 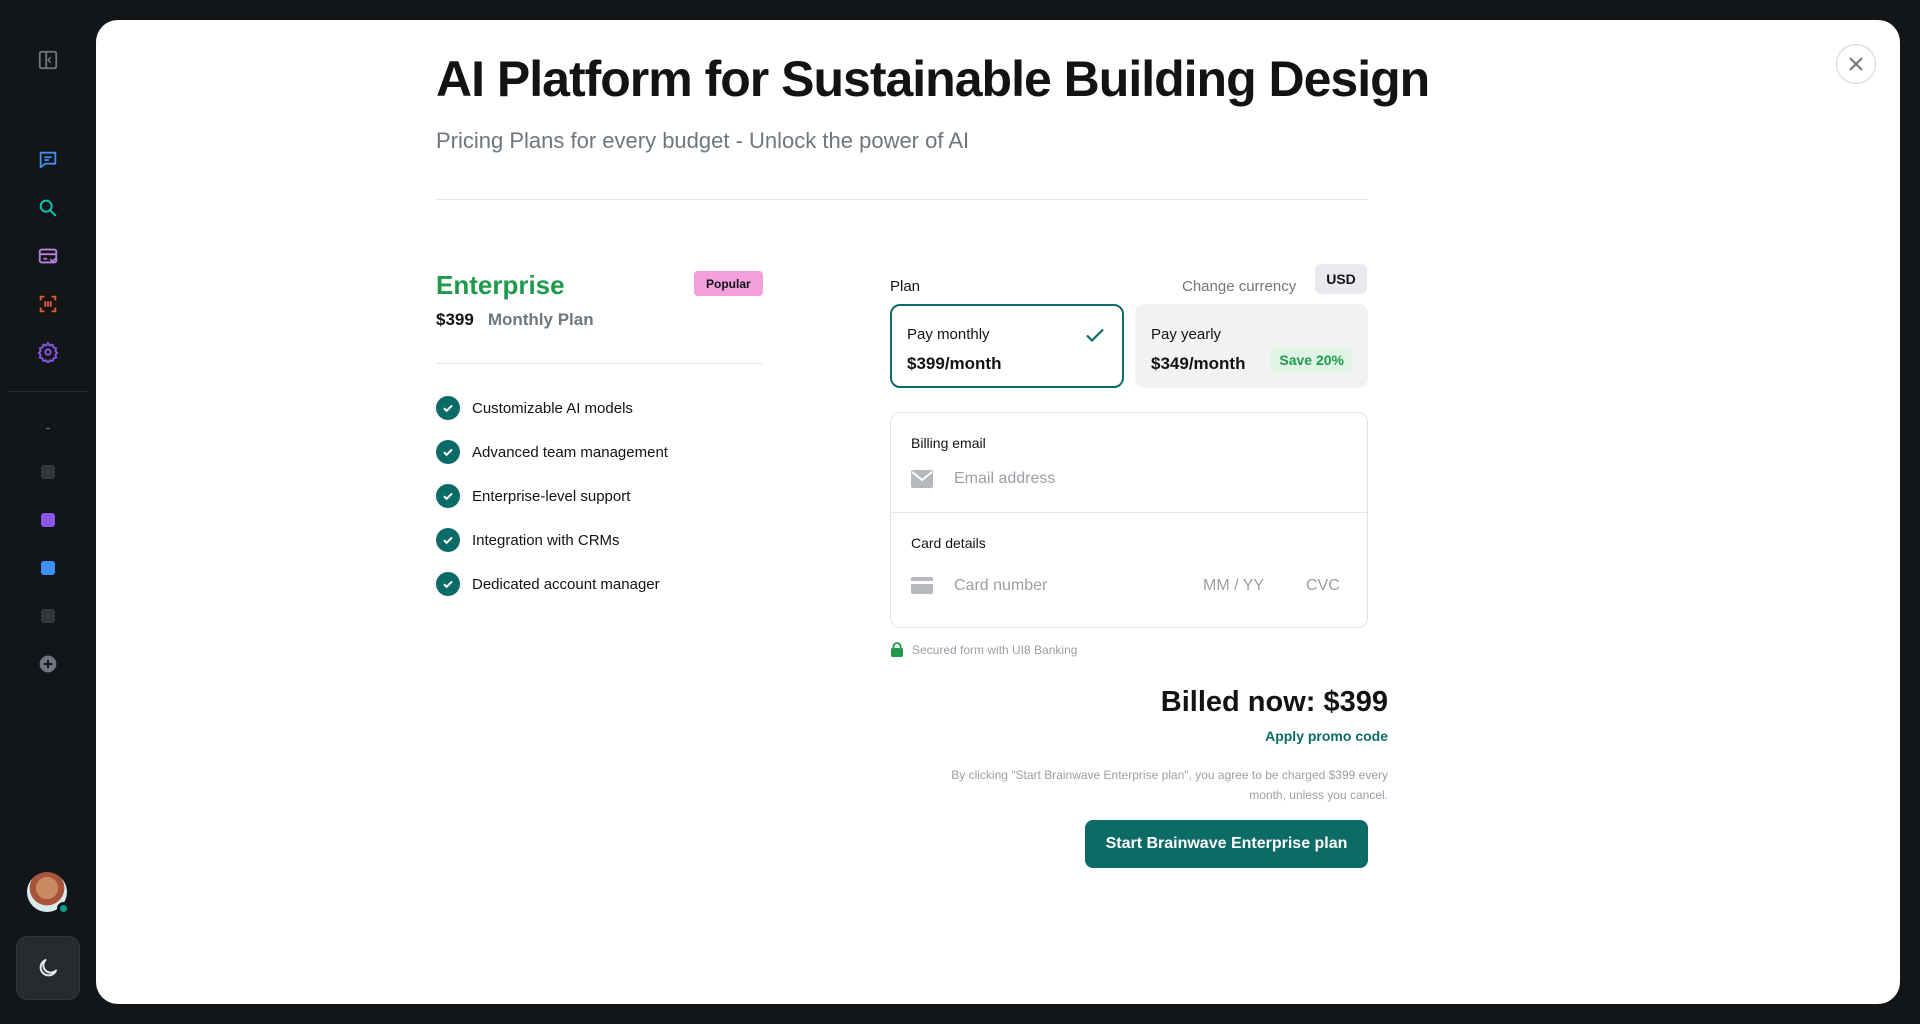 I want to click on theme-toggle-button, so click(x=48, y=968).